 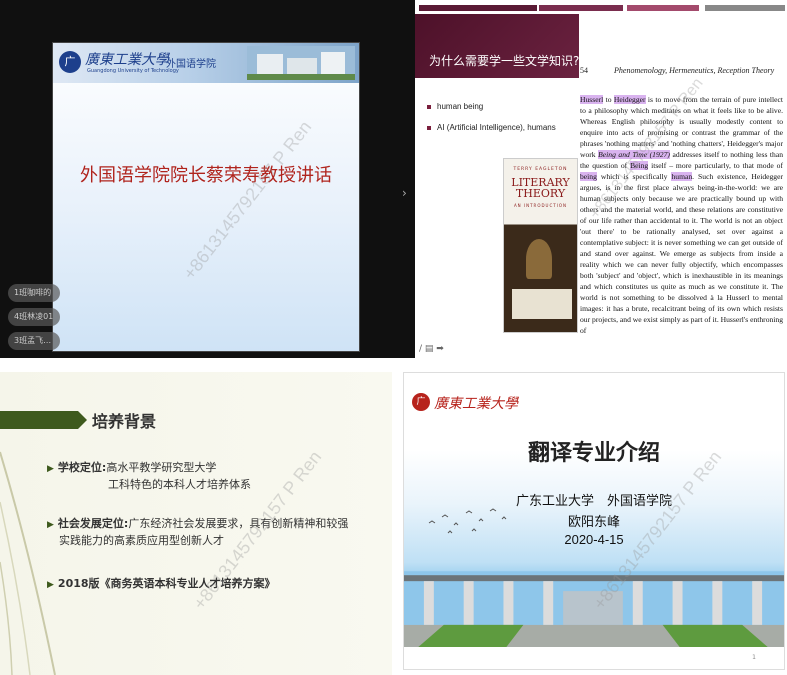 I want to click on book-title: LITERARY THEORY, so click(x=540, y=188).